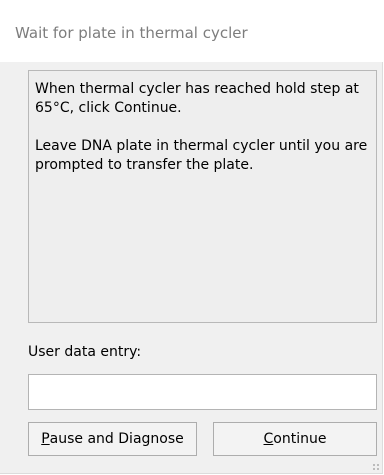 This screenshot has width=384, height=475. What do you see at coordinates (202, 392) in the screenshot?
I see `user-data-entry-input` at bounding box center [202, 392].